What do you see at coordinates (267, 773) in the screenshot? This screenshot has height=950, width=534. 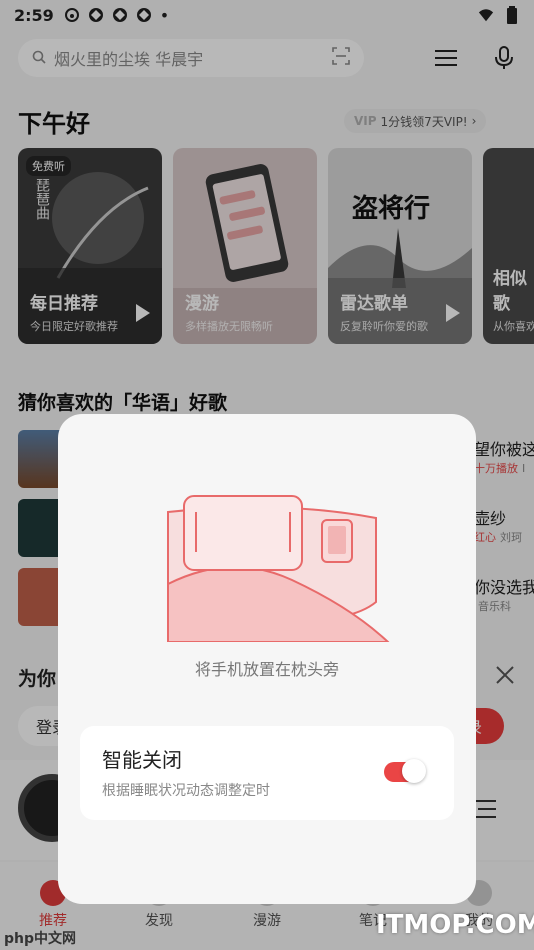 I see `smart-close-setting: 智能关闭 根据睡眠状况动态调整定时` at bounding box center [267, 773].